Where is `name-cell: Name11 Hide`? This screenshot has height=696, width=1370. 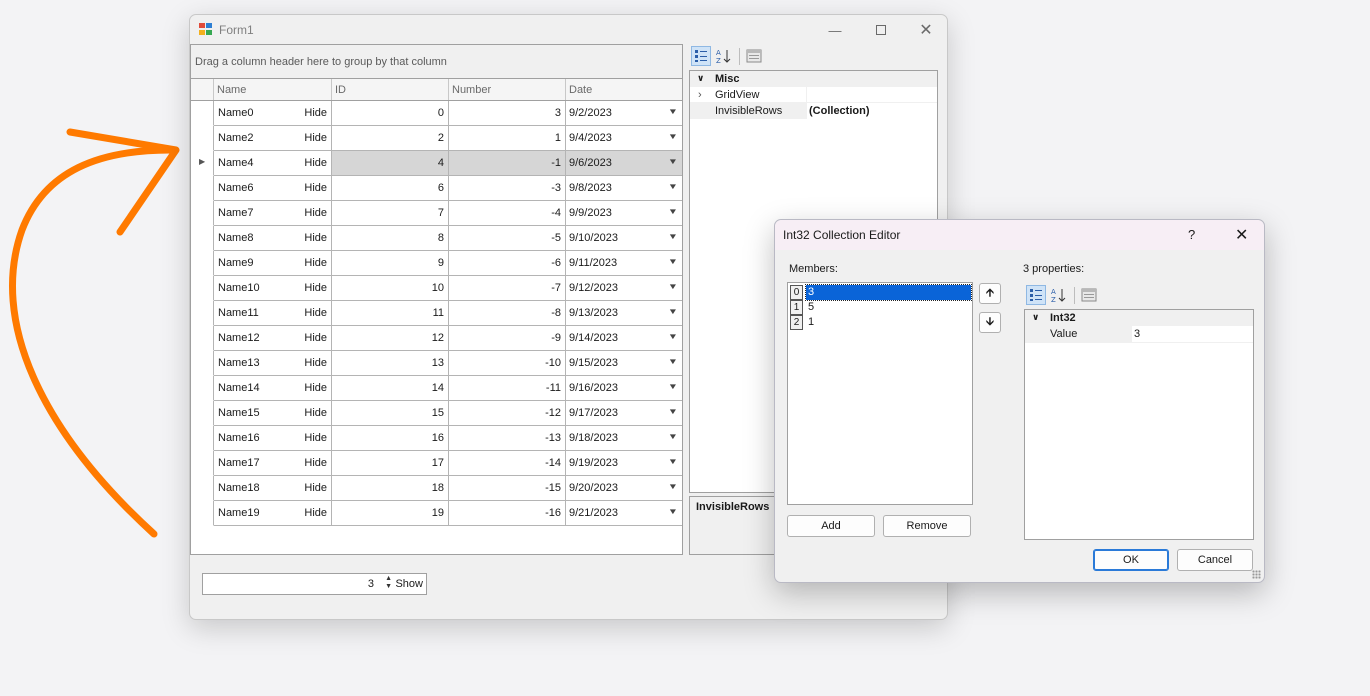
name-cell: Name11 Hide is located at coordinates (273, 313).